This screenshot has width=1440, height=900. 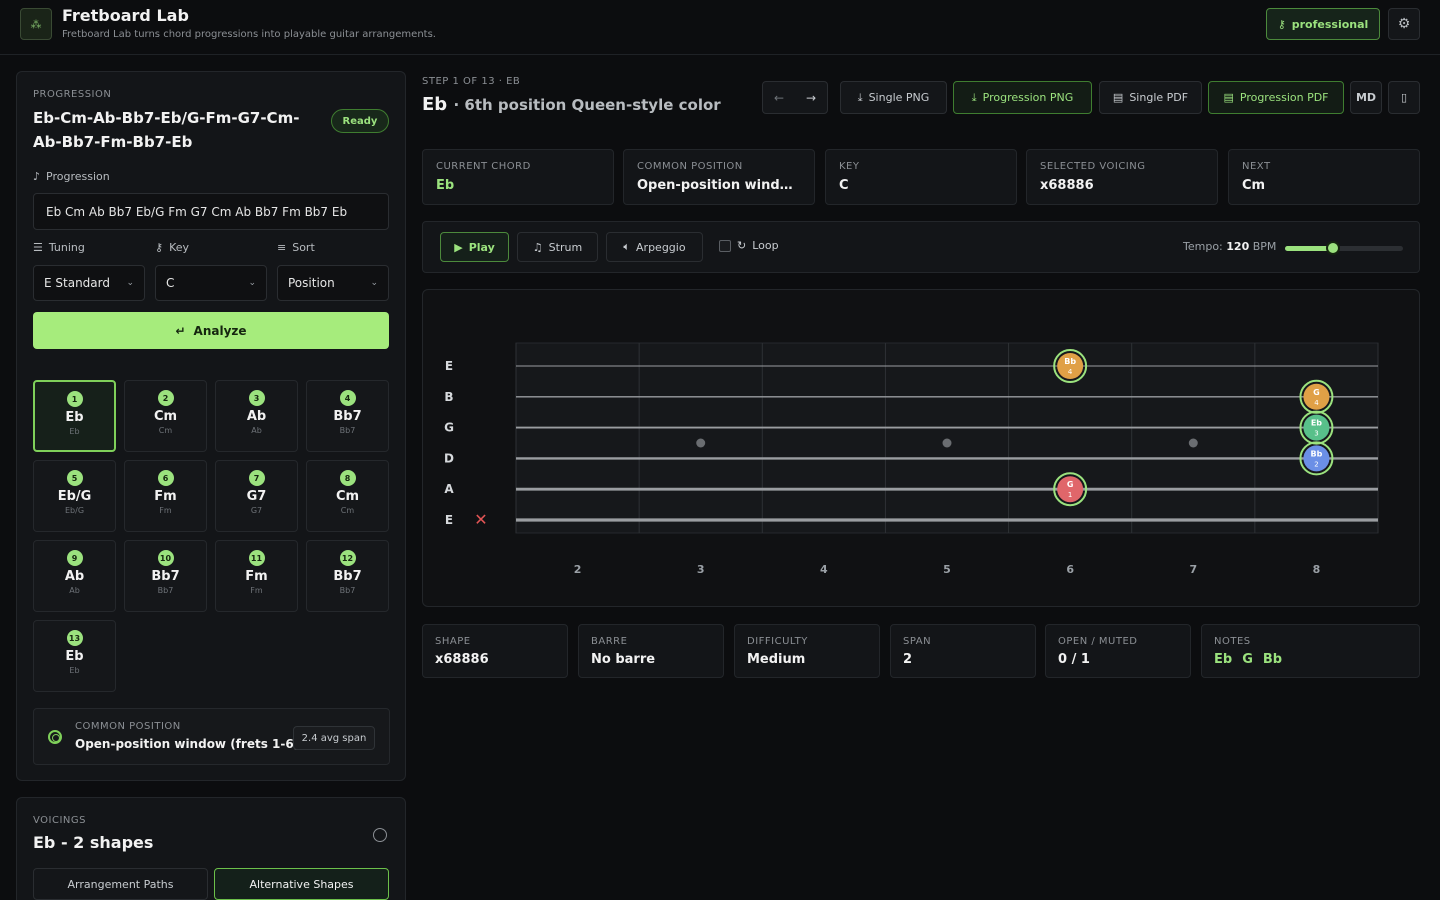 What do you see at coordinates (211, 211) in the screenshot?
I see `progression-input` at bounding box center [211, 211].